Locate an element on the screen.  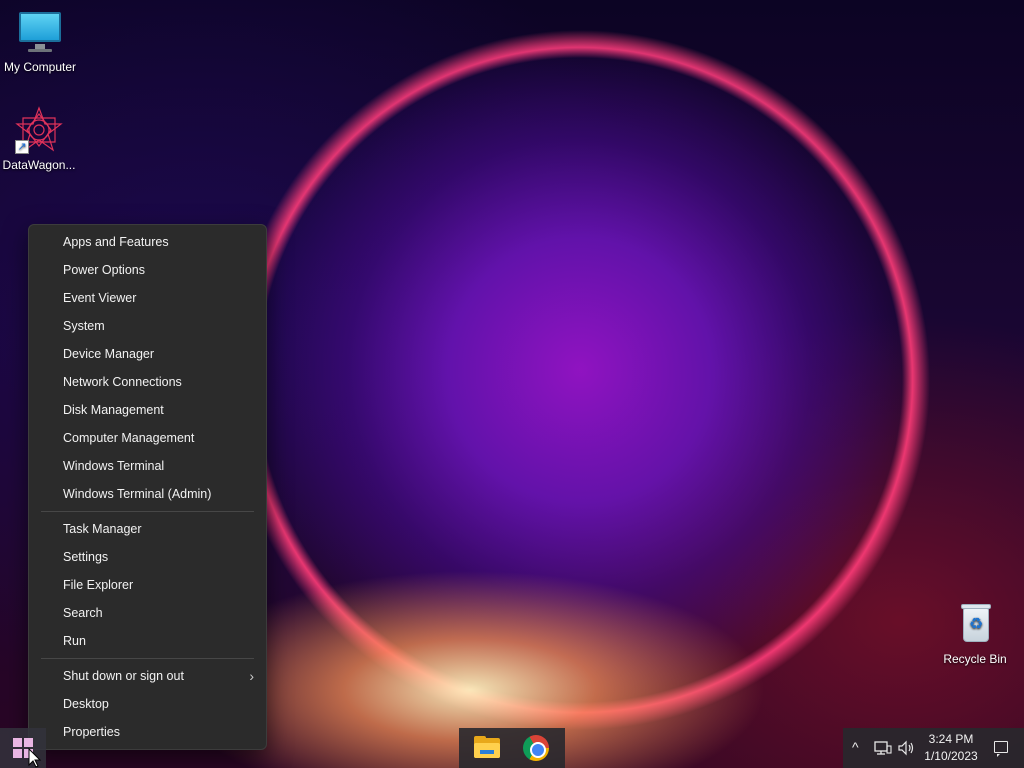
menu-item-system: System is located at coordinates (147, 326).